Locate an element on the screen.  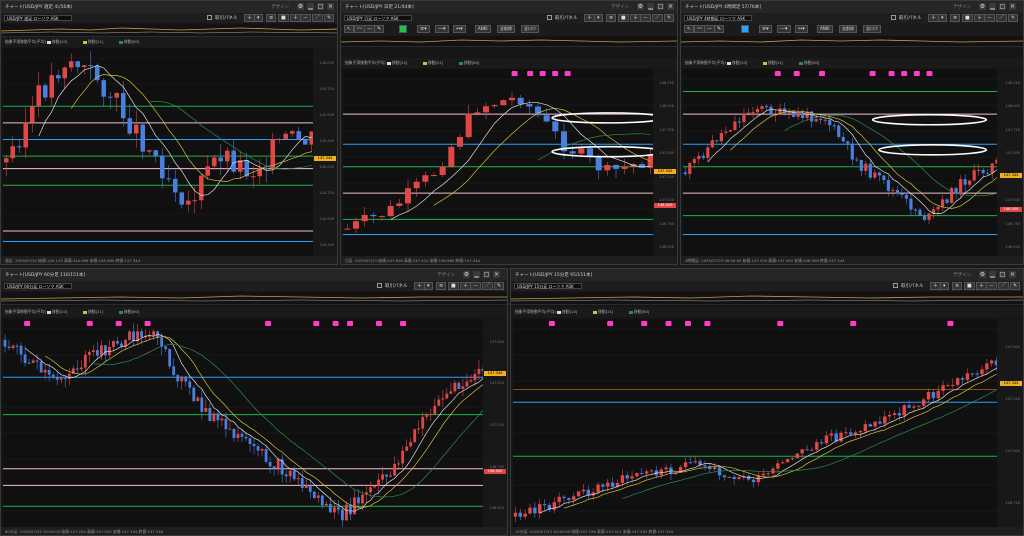
symbol-select: USD/JPY 15分足 ローソク ASK is located at coordinates (548, 286).